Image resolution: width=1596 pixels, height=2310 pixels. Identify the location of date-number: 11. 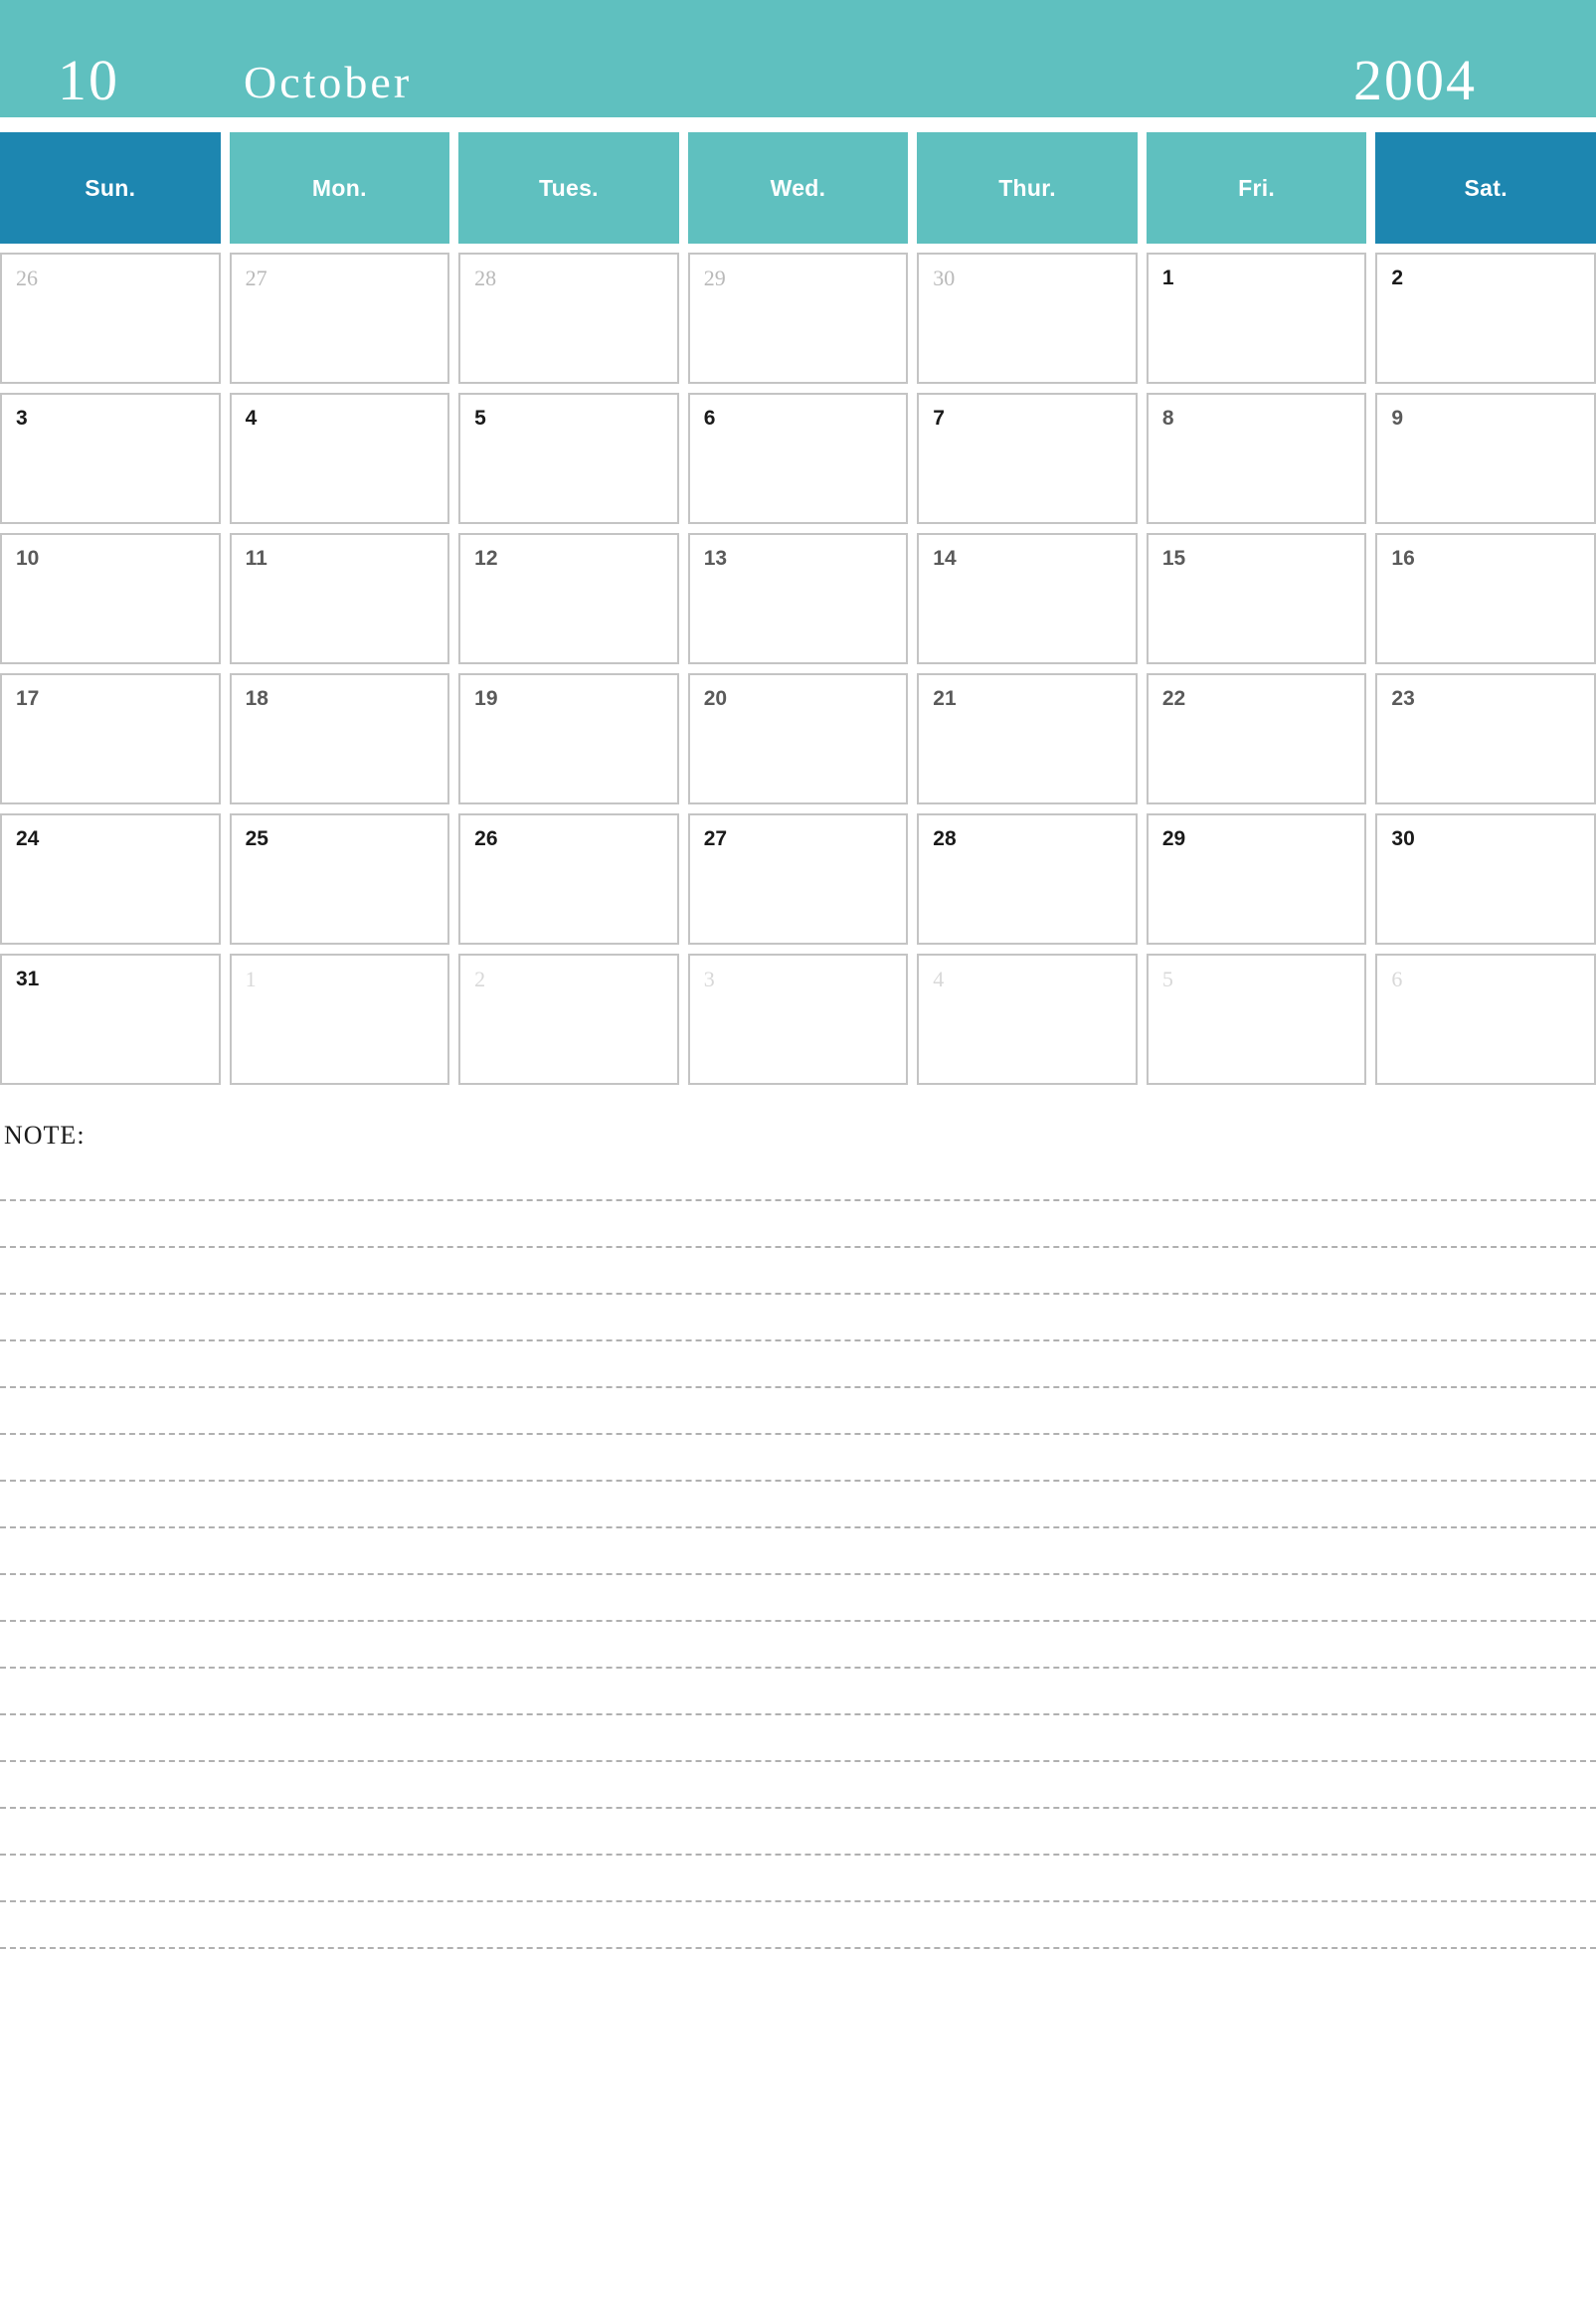
(256, 558).